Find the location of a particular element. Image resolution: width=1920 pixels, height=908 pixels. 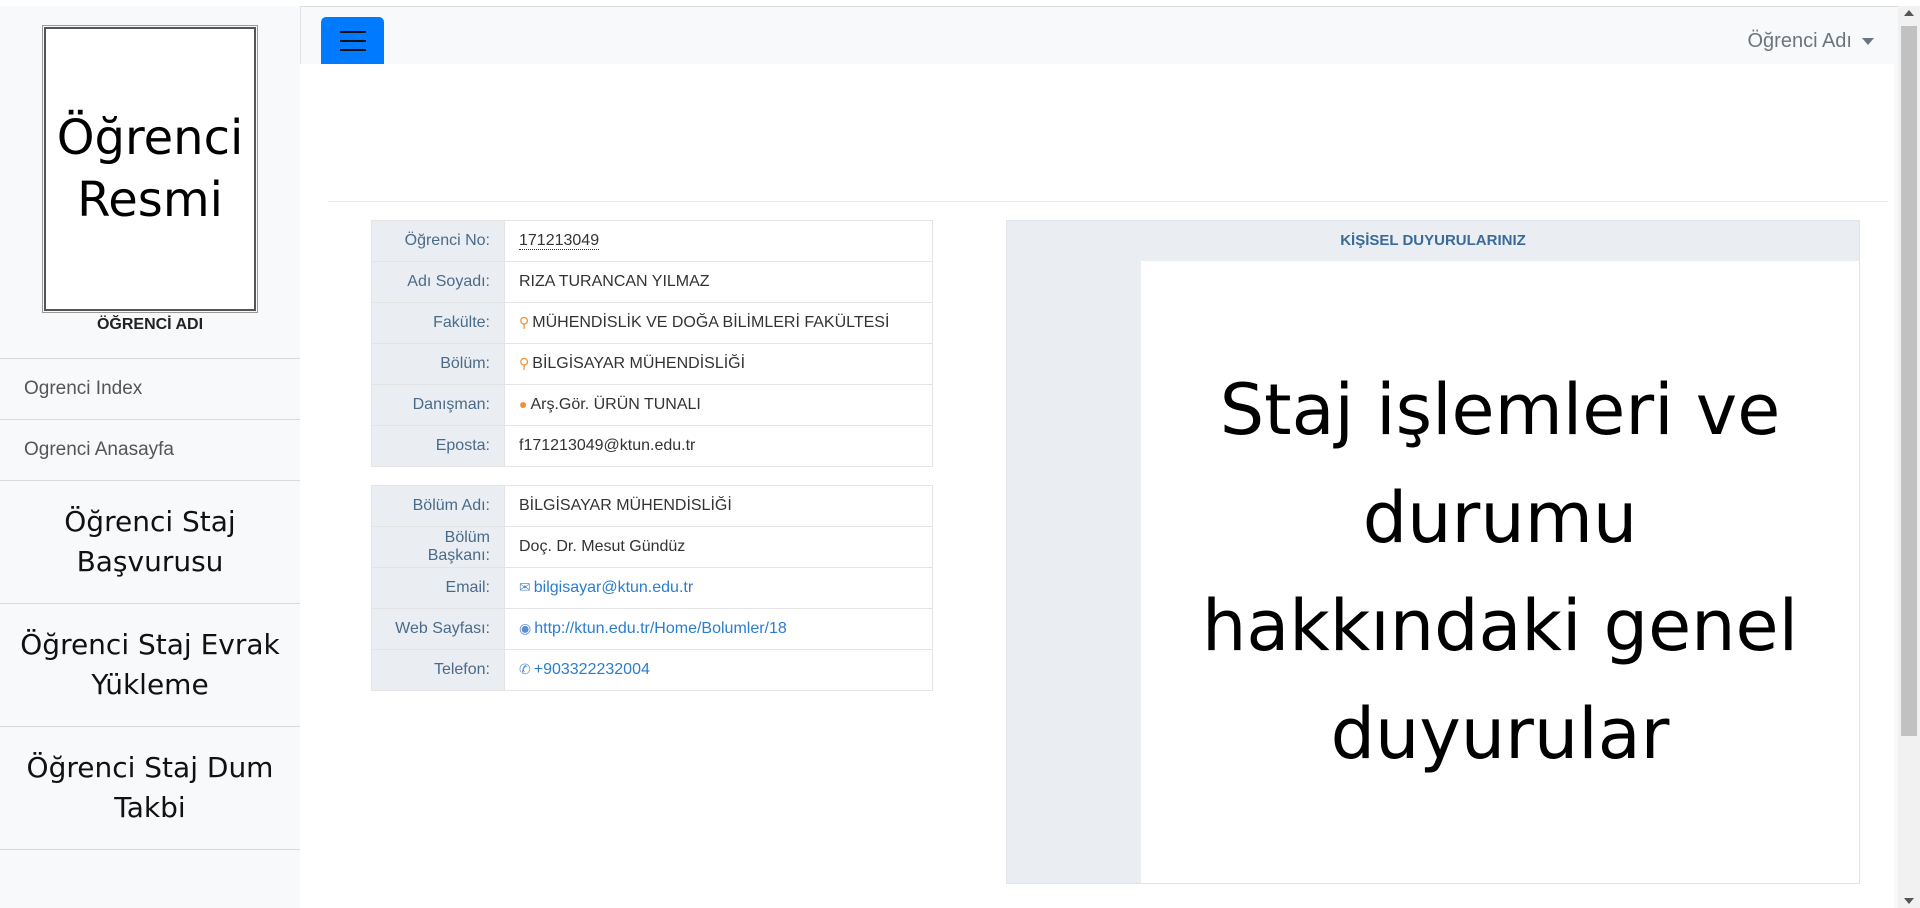

sidebar-item-staj-evrak-yukleme: Öğrenci Staj Evrak Yükleme is located at coordinates (150, 665).